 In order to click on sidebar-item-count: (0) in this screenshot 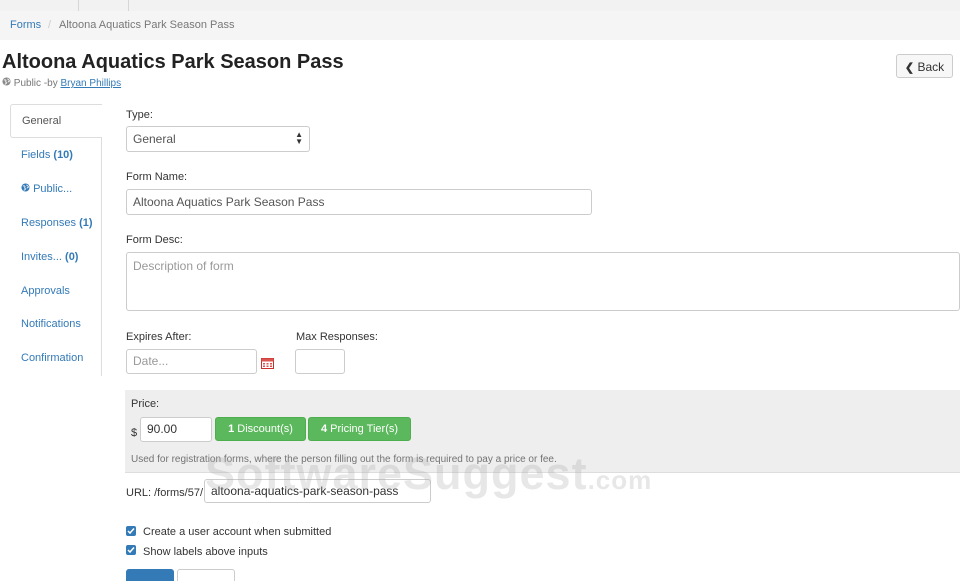, I will do `click(72, 257)`.